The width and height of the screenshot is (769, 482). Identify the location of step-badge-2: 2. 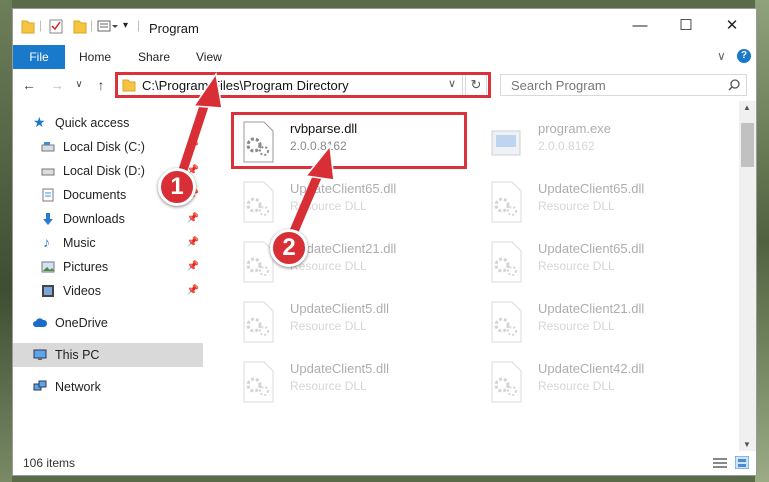
(289, 248).